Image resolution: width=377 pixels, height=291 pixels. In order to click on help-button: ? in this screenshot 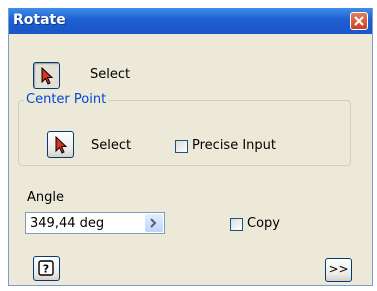, I will do `click(46, 268)`.